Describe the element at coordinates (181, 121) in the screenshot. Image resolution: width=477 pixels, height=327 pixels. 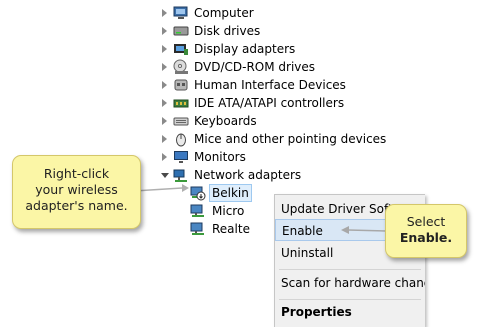
I see `keyboard-icon` at that location.